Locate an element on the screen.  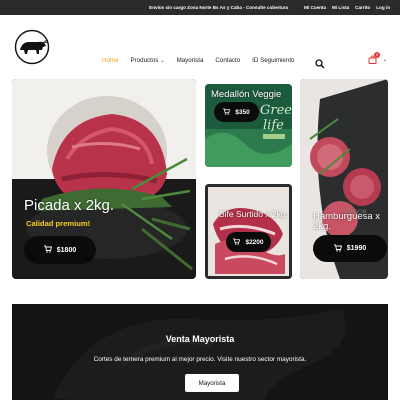
nav-tracking-id: ID Seguimiento is located at coordinates (273, 60).